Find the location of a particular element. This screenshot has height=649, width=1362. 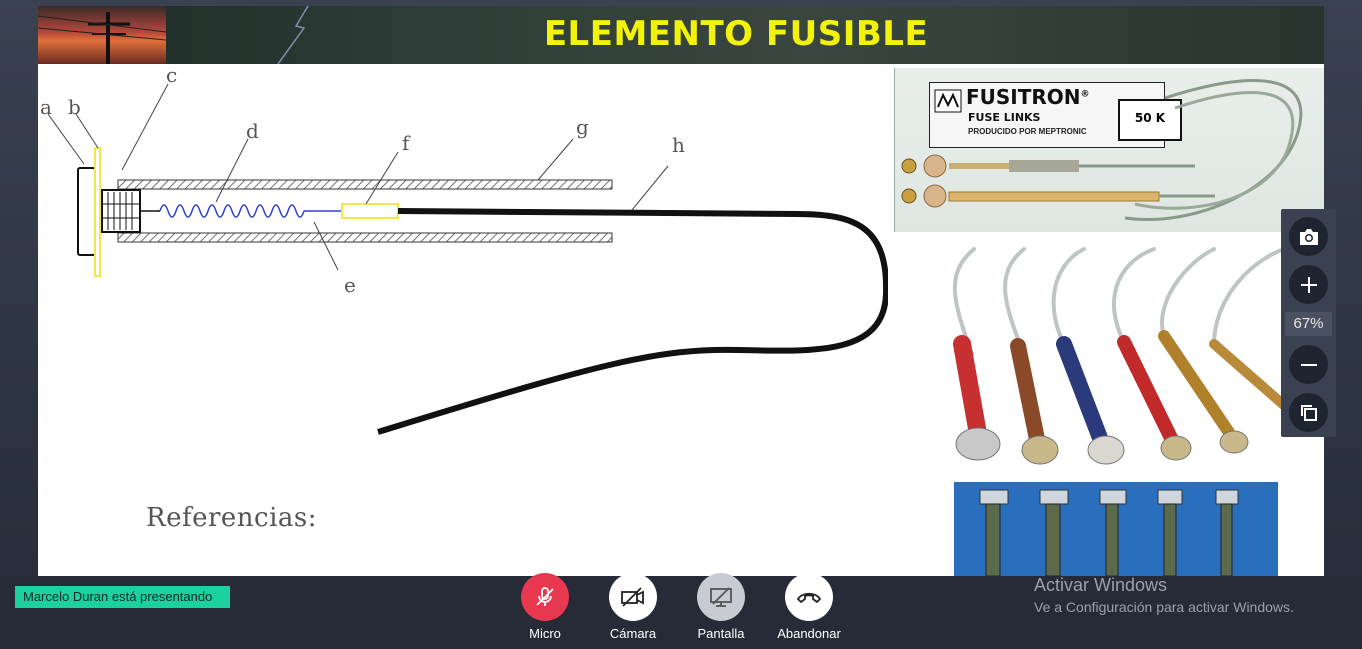

screen-label: Pantalla is located at coordinates (721, 633).